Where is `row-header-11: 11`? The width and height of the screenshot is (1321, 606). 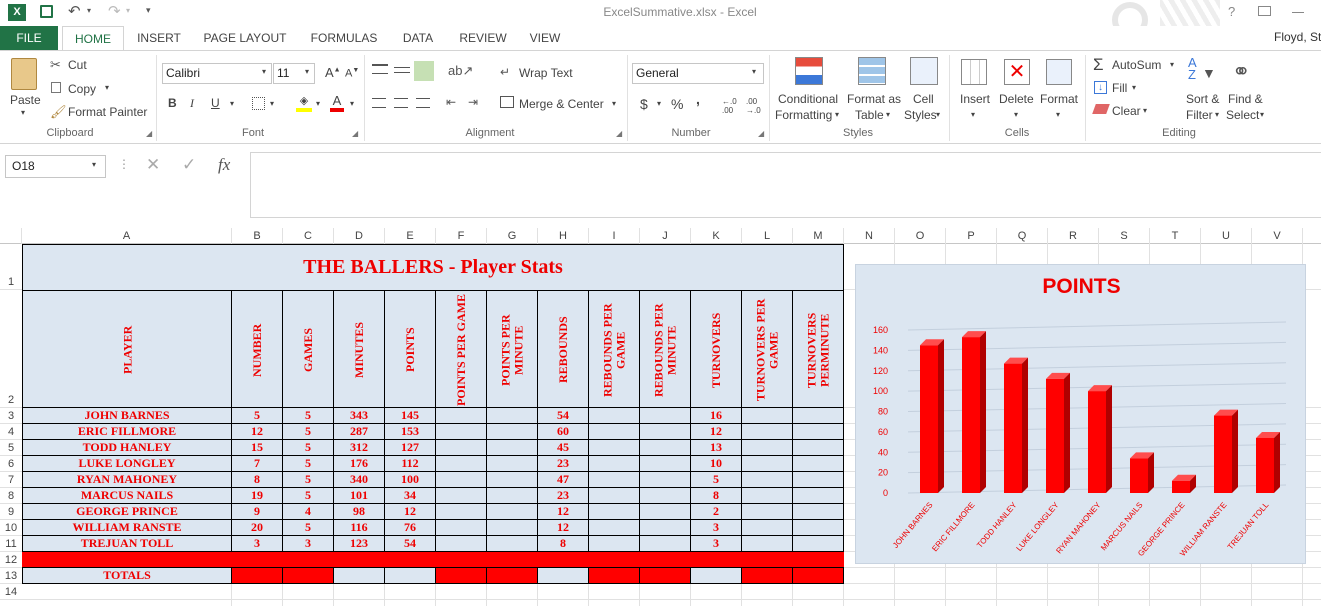 row-header-11: 11 is located at coordinates (11, 544).